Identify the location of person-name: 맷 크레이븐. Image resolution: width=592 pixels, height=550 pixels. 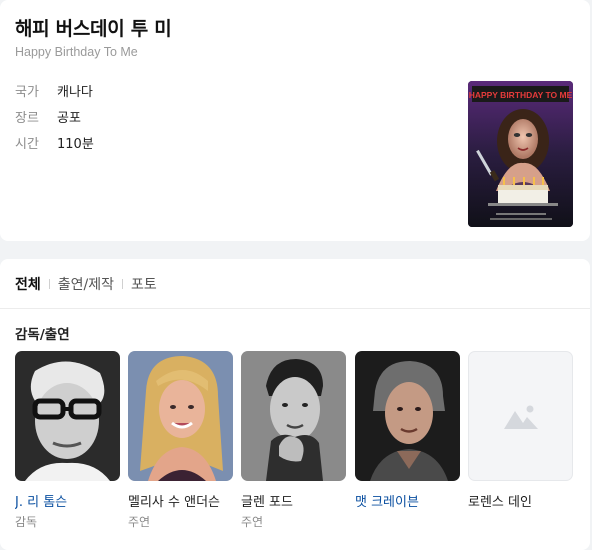
(407, 500).